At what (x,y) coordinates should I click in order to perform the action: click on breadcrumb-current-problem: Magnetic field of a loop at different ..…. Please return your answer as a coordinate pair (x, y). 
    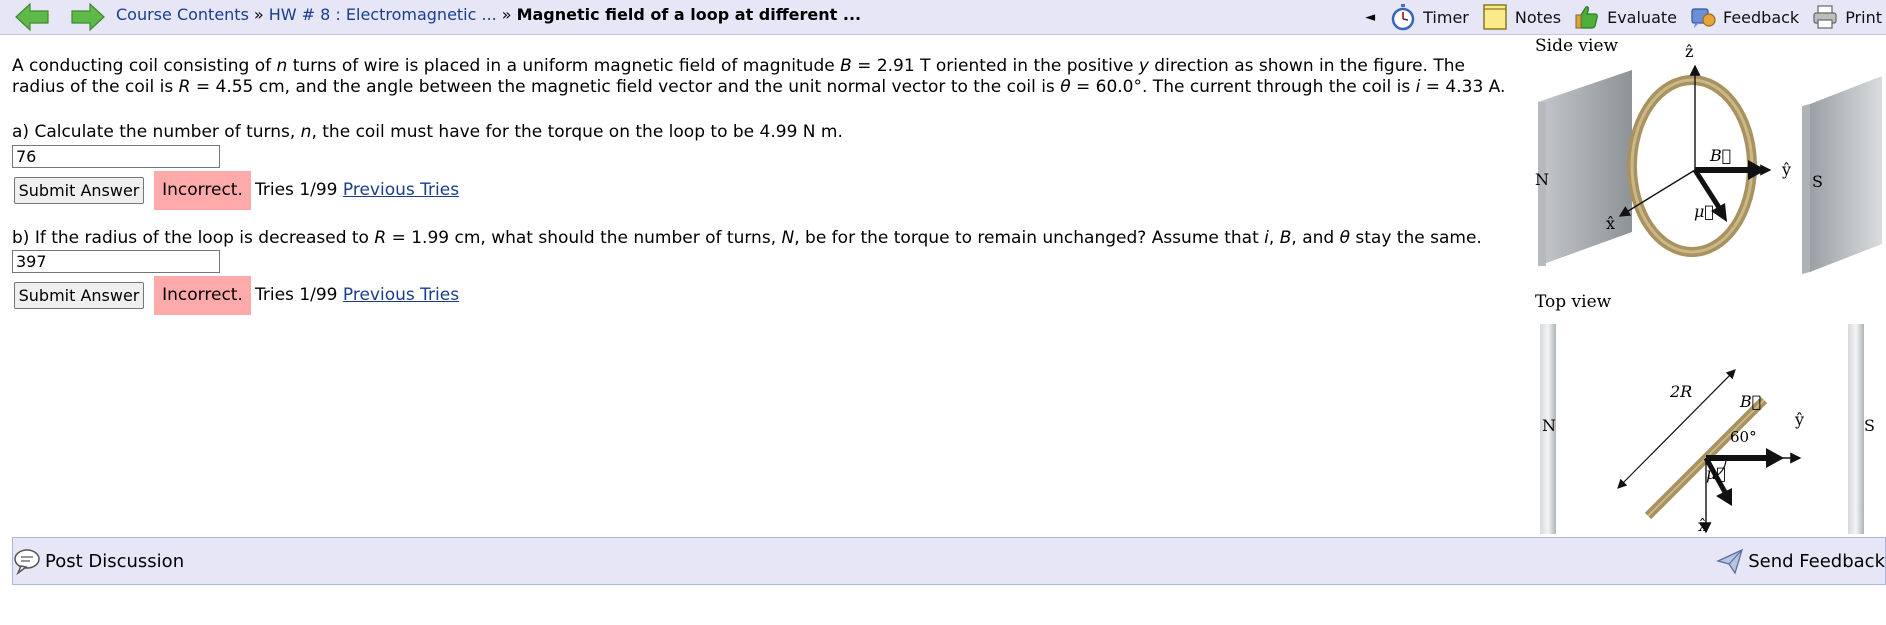
    Looking at the image, I should click on (689, 14).